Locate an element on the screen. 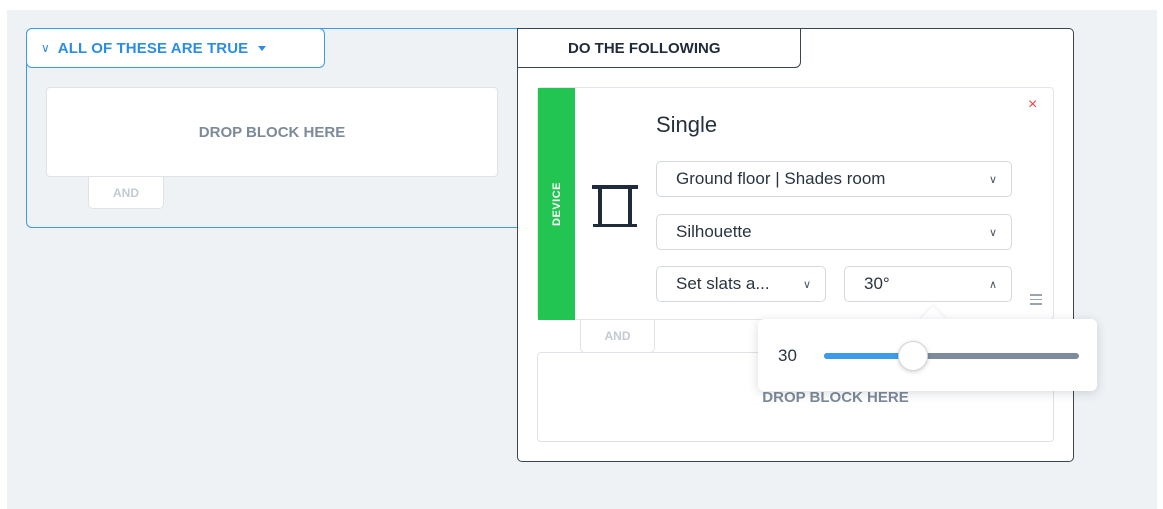  action-drop-label: DROP BLOCK HERE is located at coordinates (835, 397).